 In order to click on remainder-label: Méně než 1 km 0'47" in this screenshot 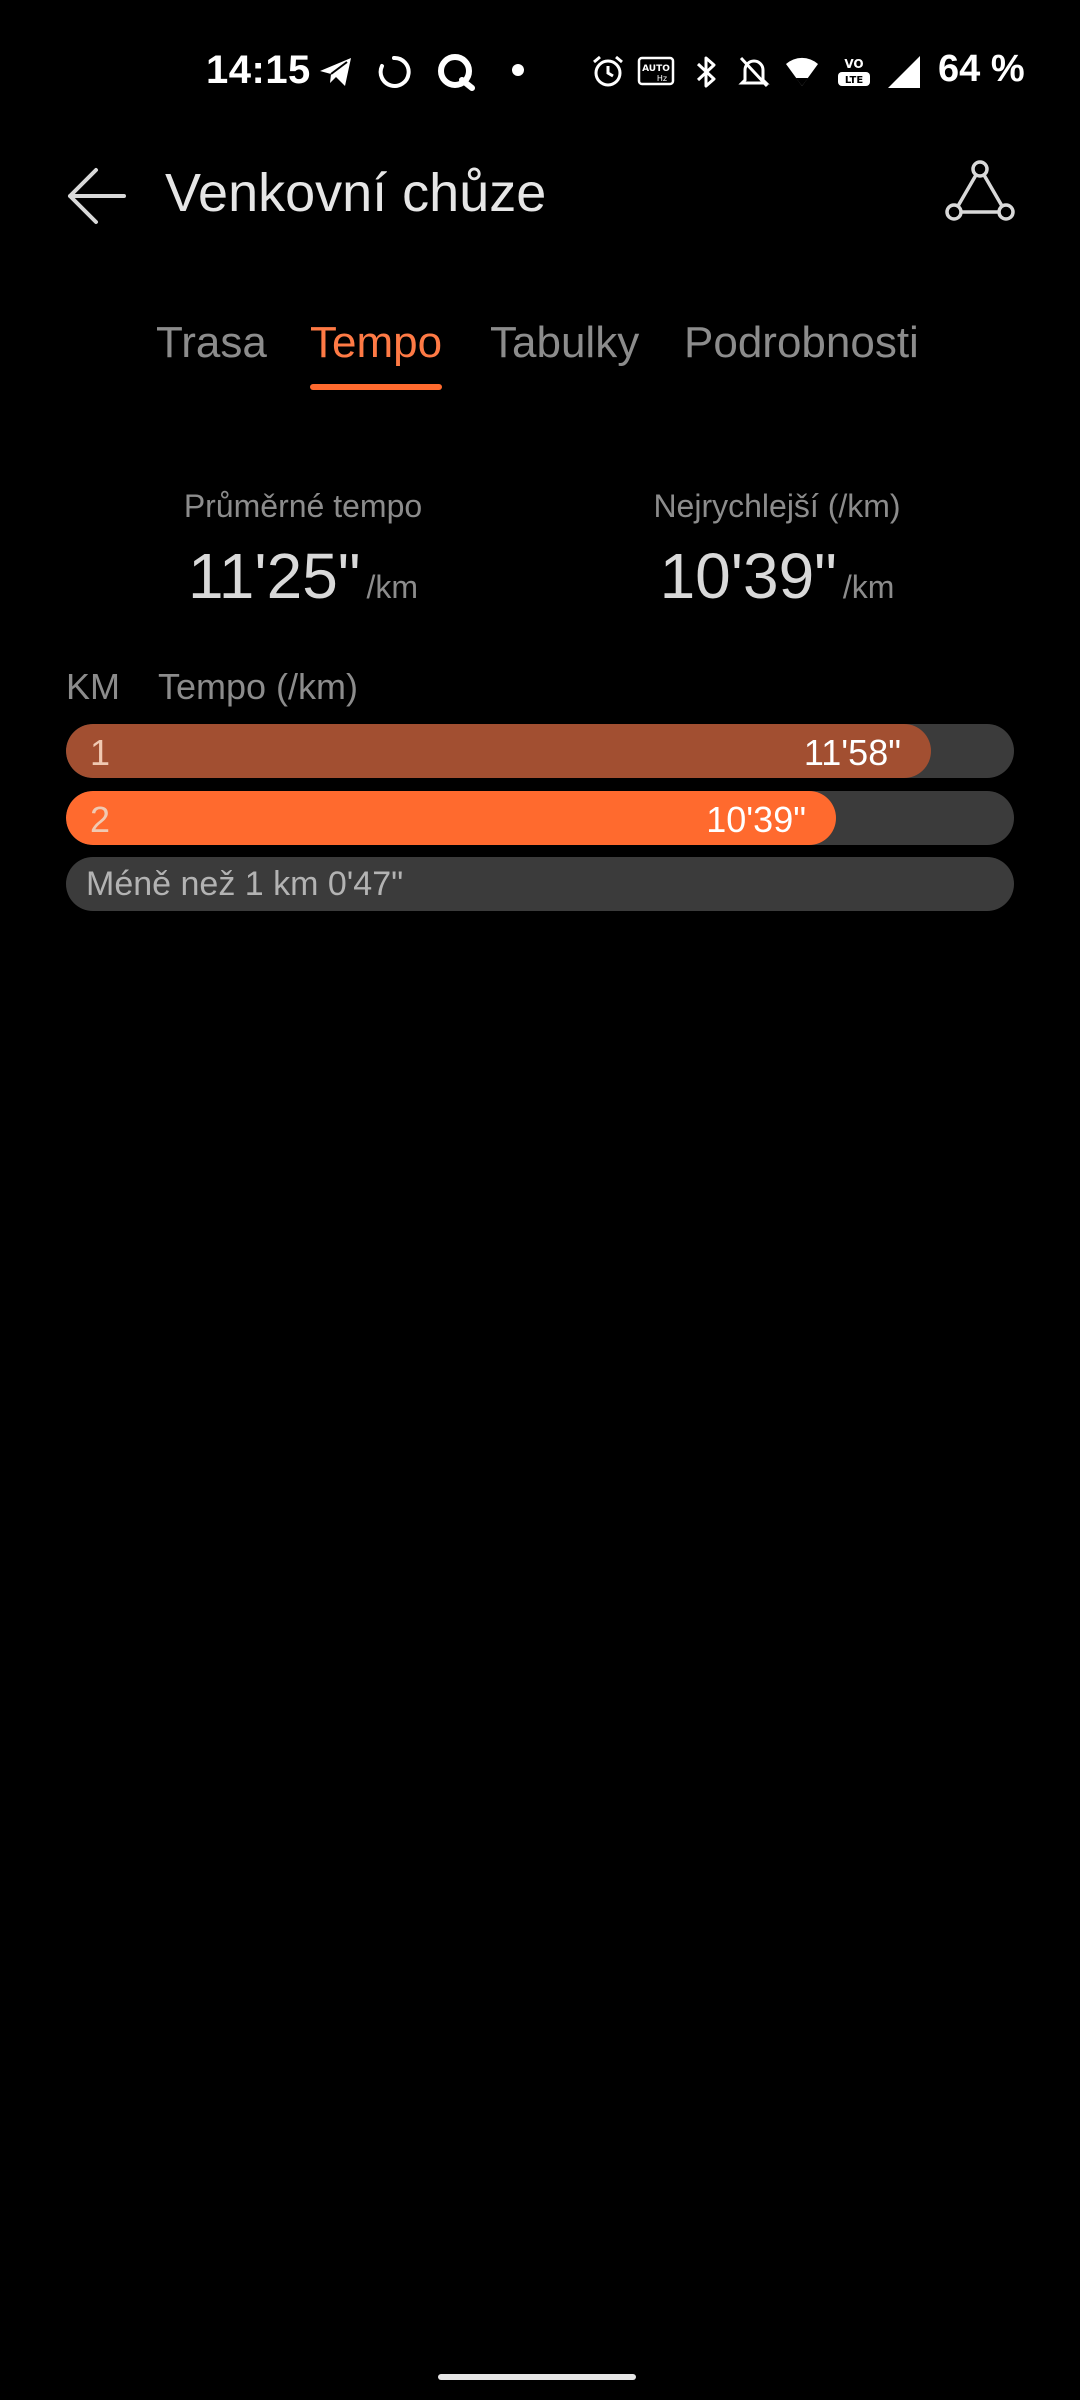, I will do `click(245, 884)`.